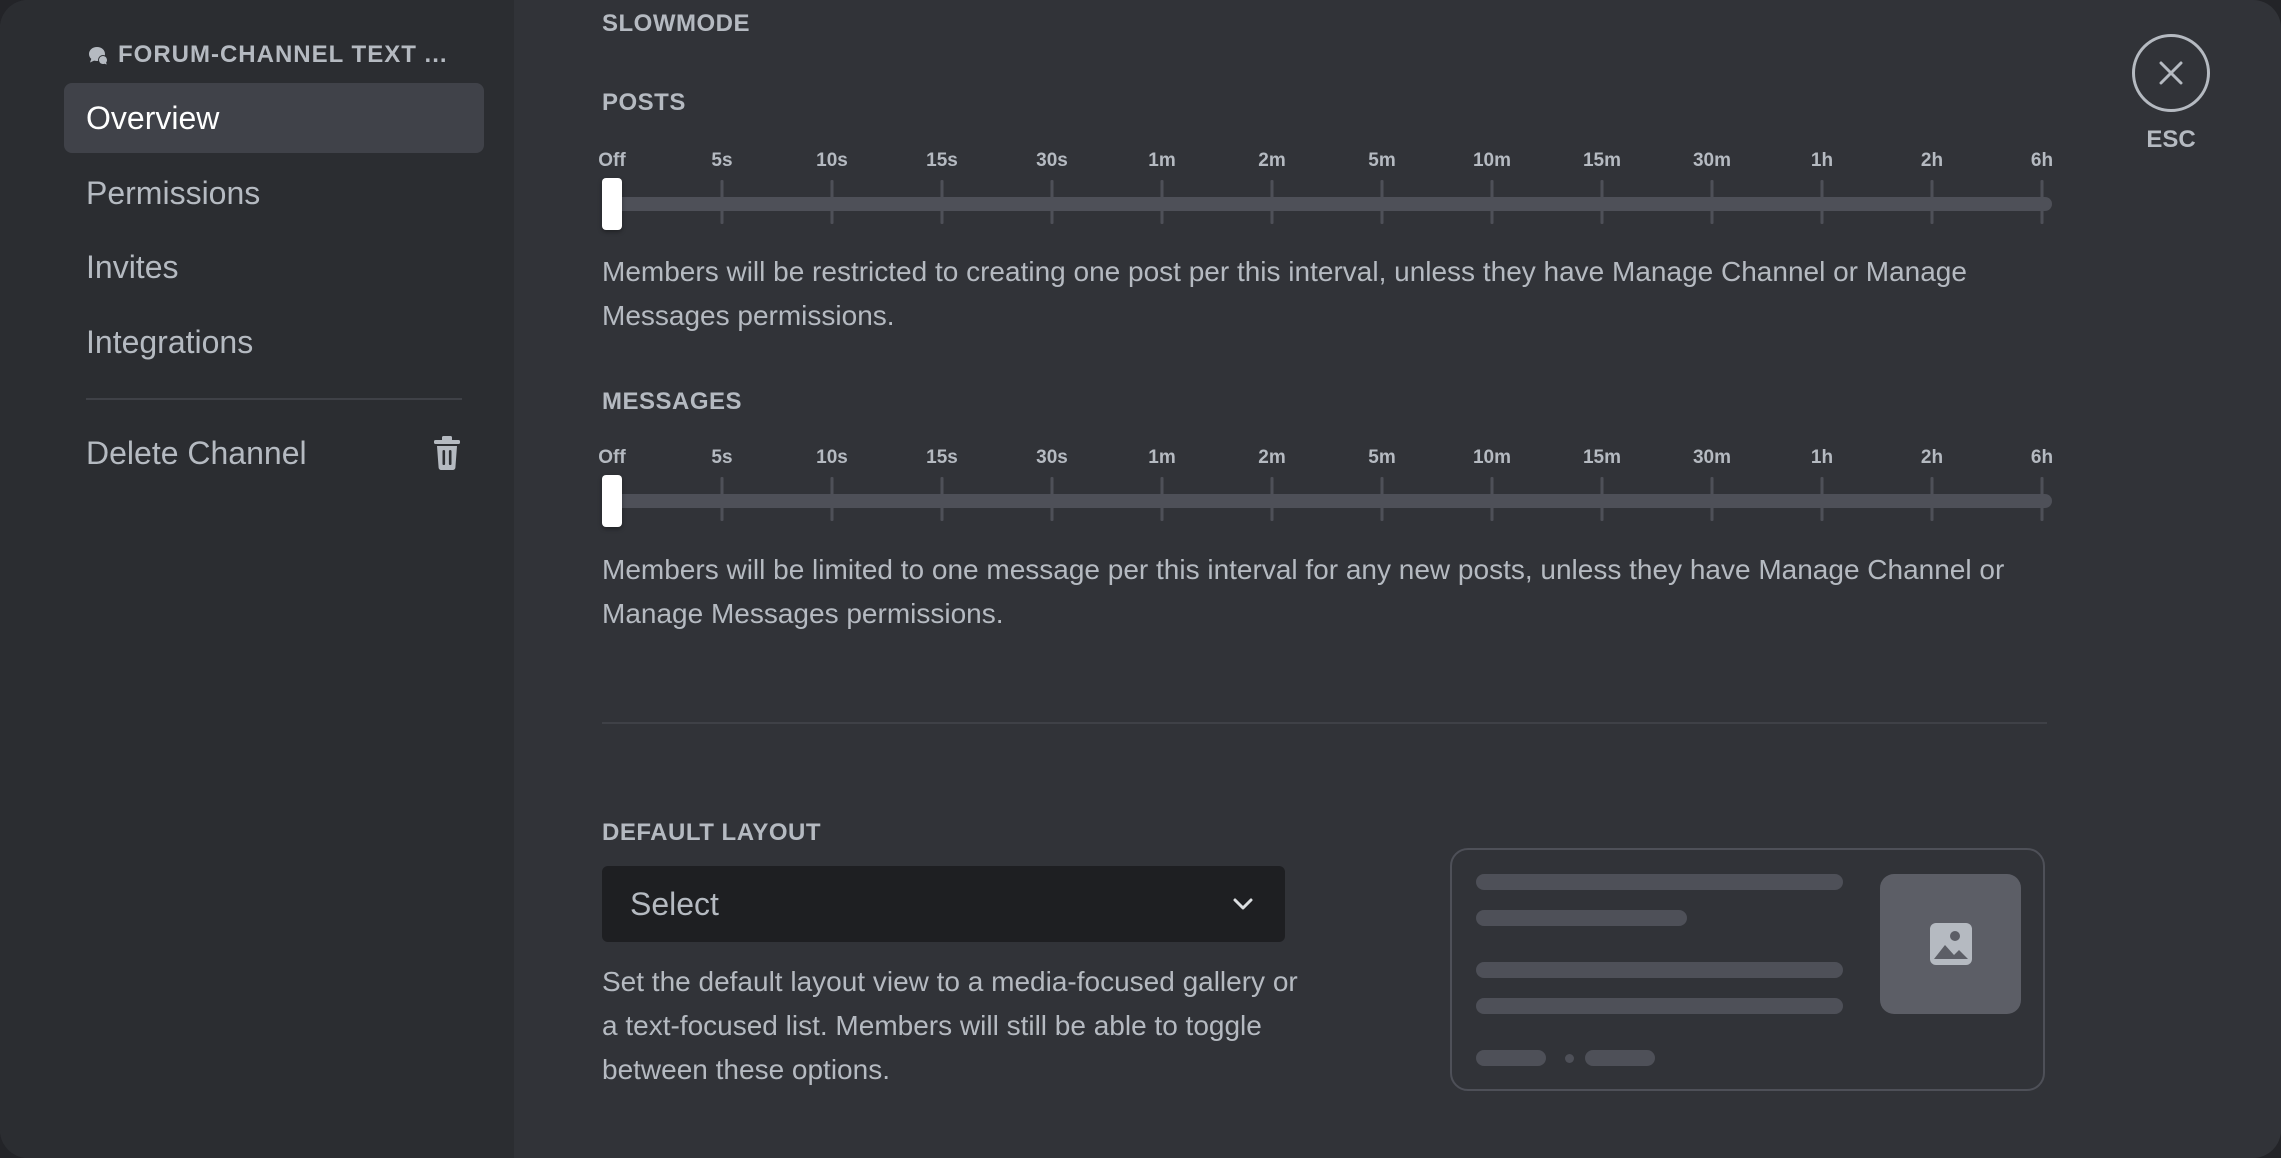  Describe the element at coordinates (1569, 1058) in the screenshot. I see `preview-dot` at that location.